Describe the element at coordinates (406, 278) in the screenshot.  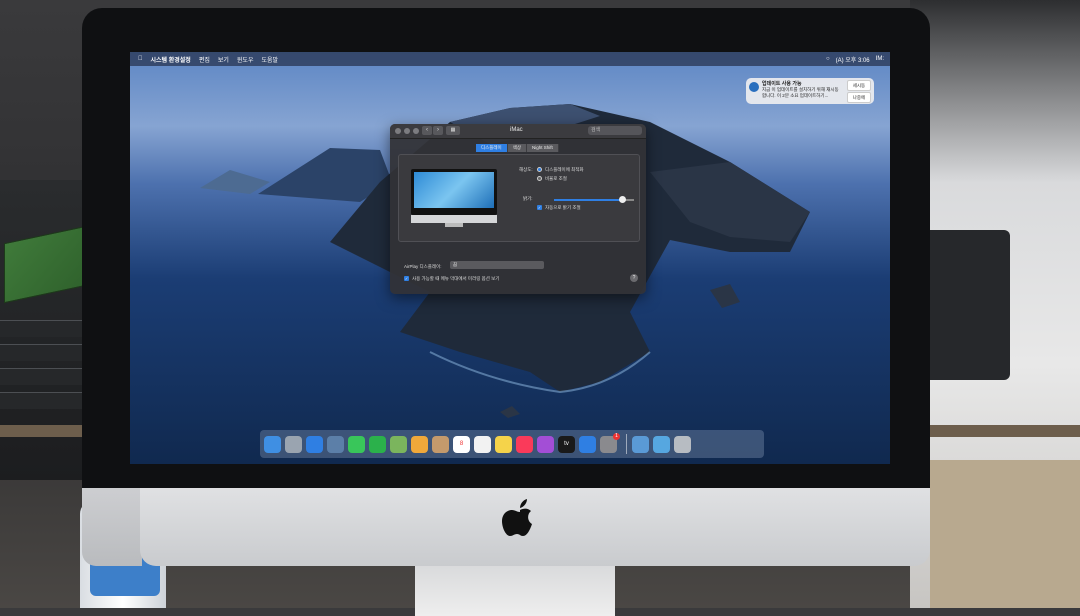
I see `mirror-checkbox: ✓` at that location.